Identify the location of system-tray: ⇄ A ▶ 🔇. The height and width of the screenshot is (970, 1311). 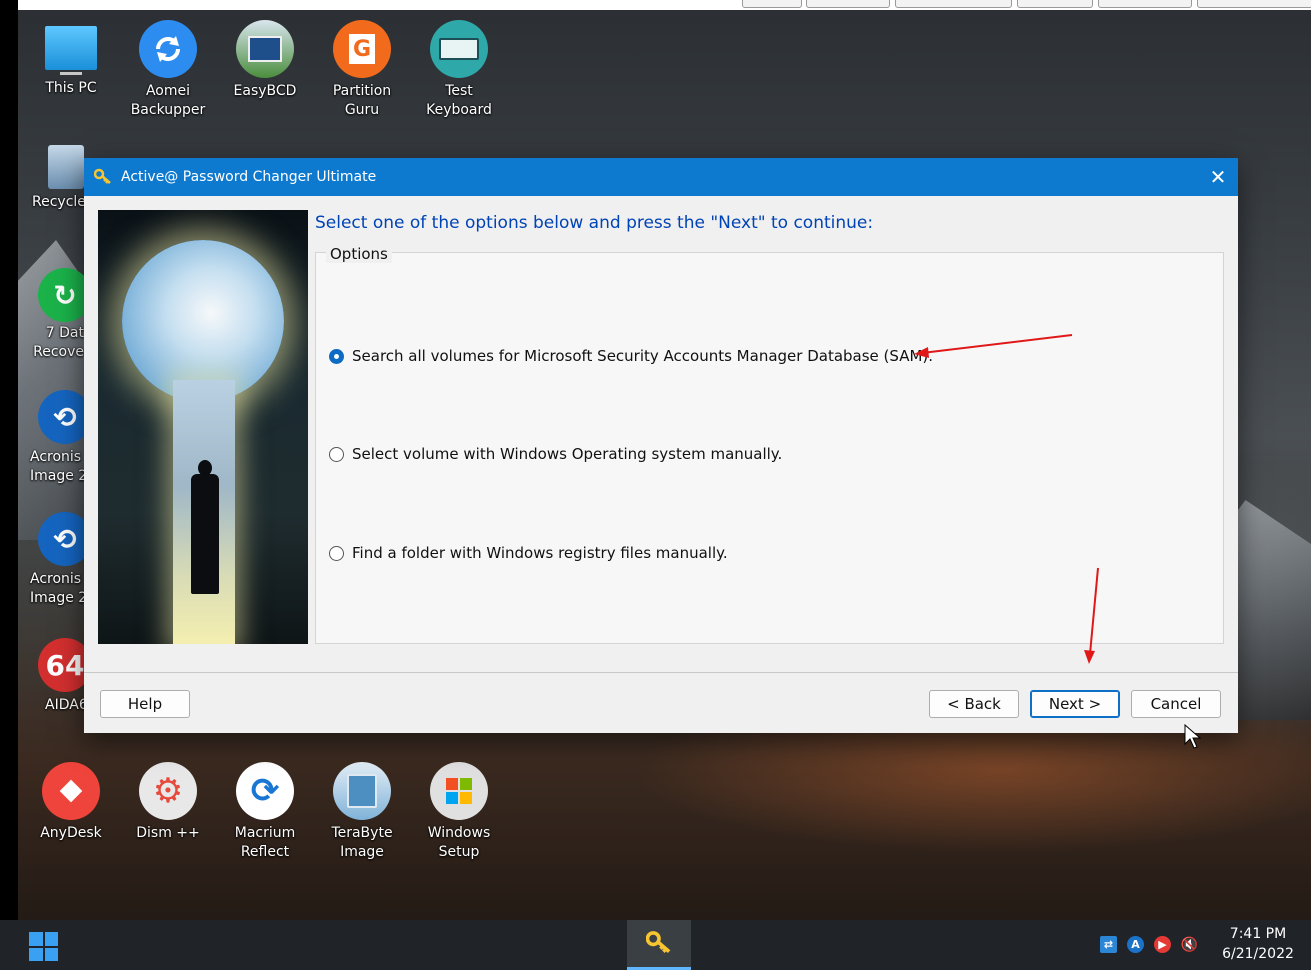
(1149, 944).